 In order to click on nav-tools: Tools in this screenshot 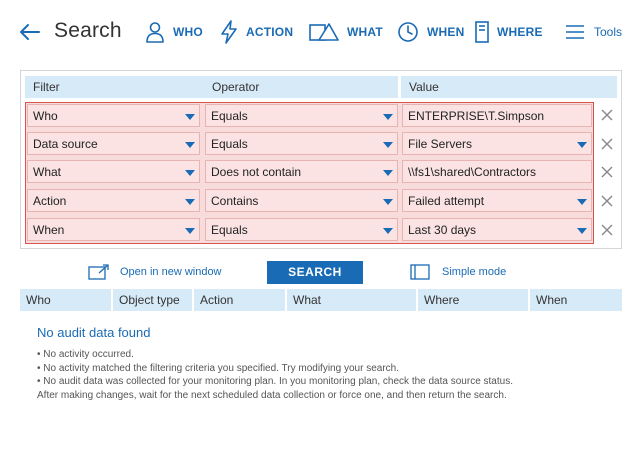, I will do `click(594, 32)`.